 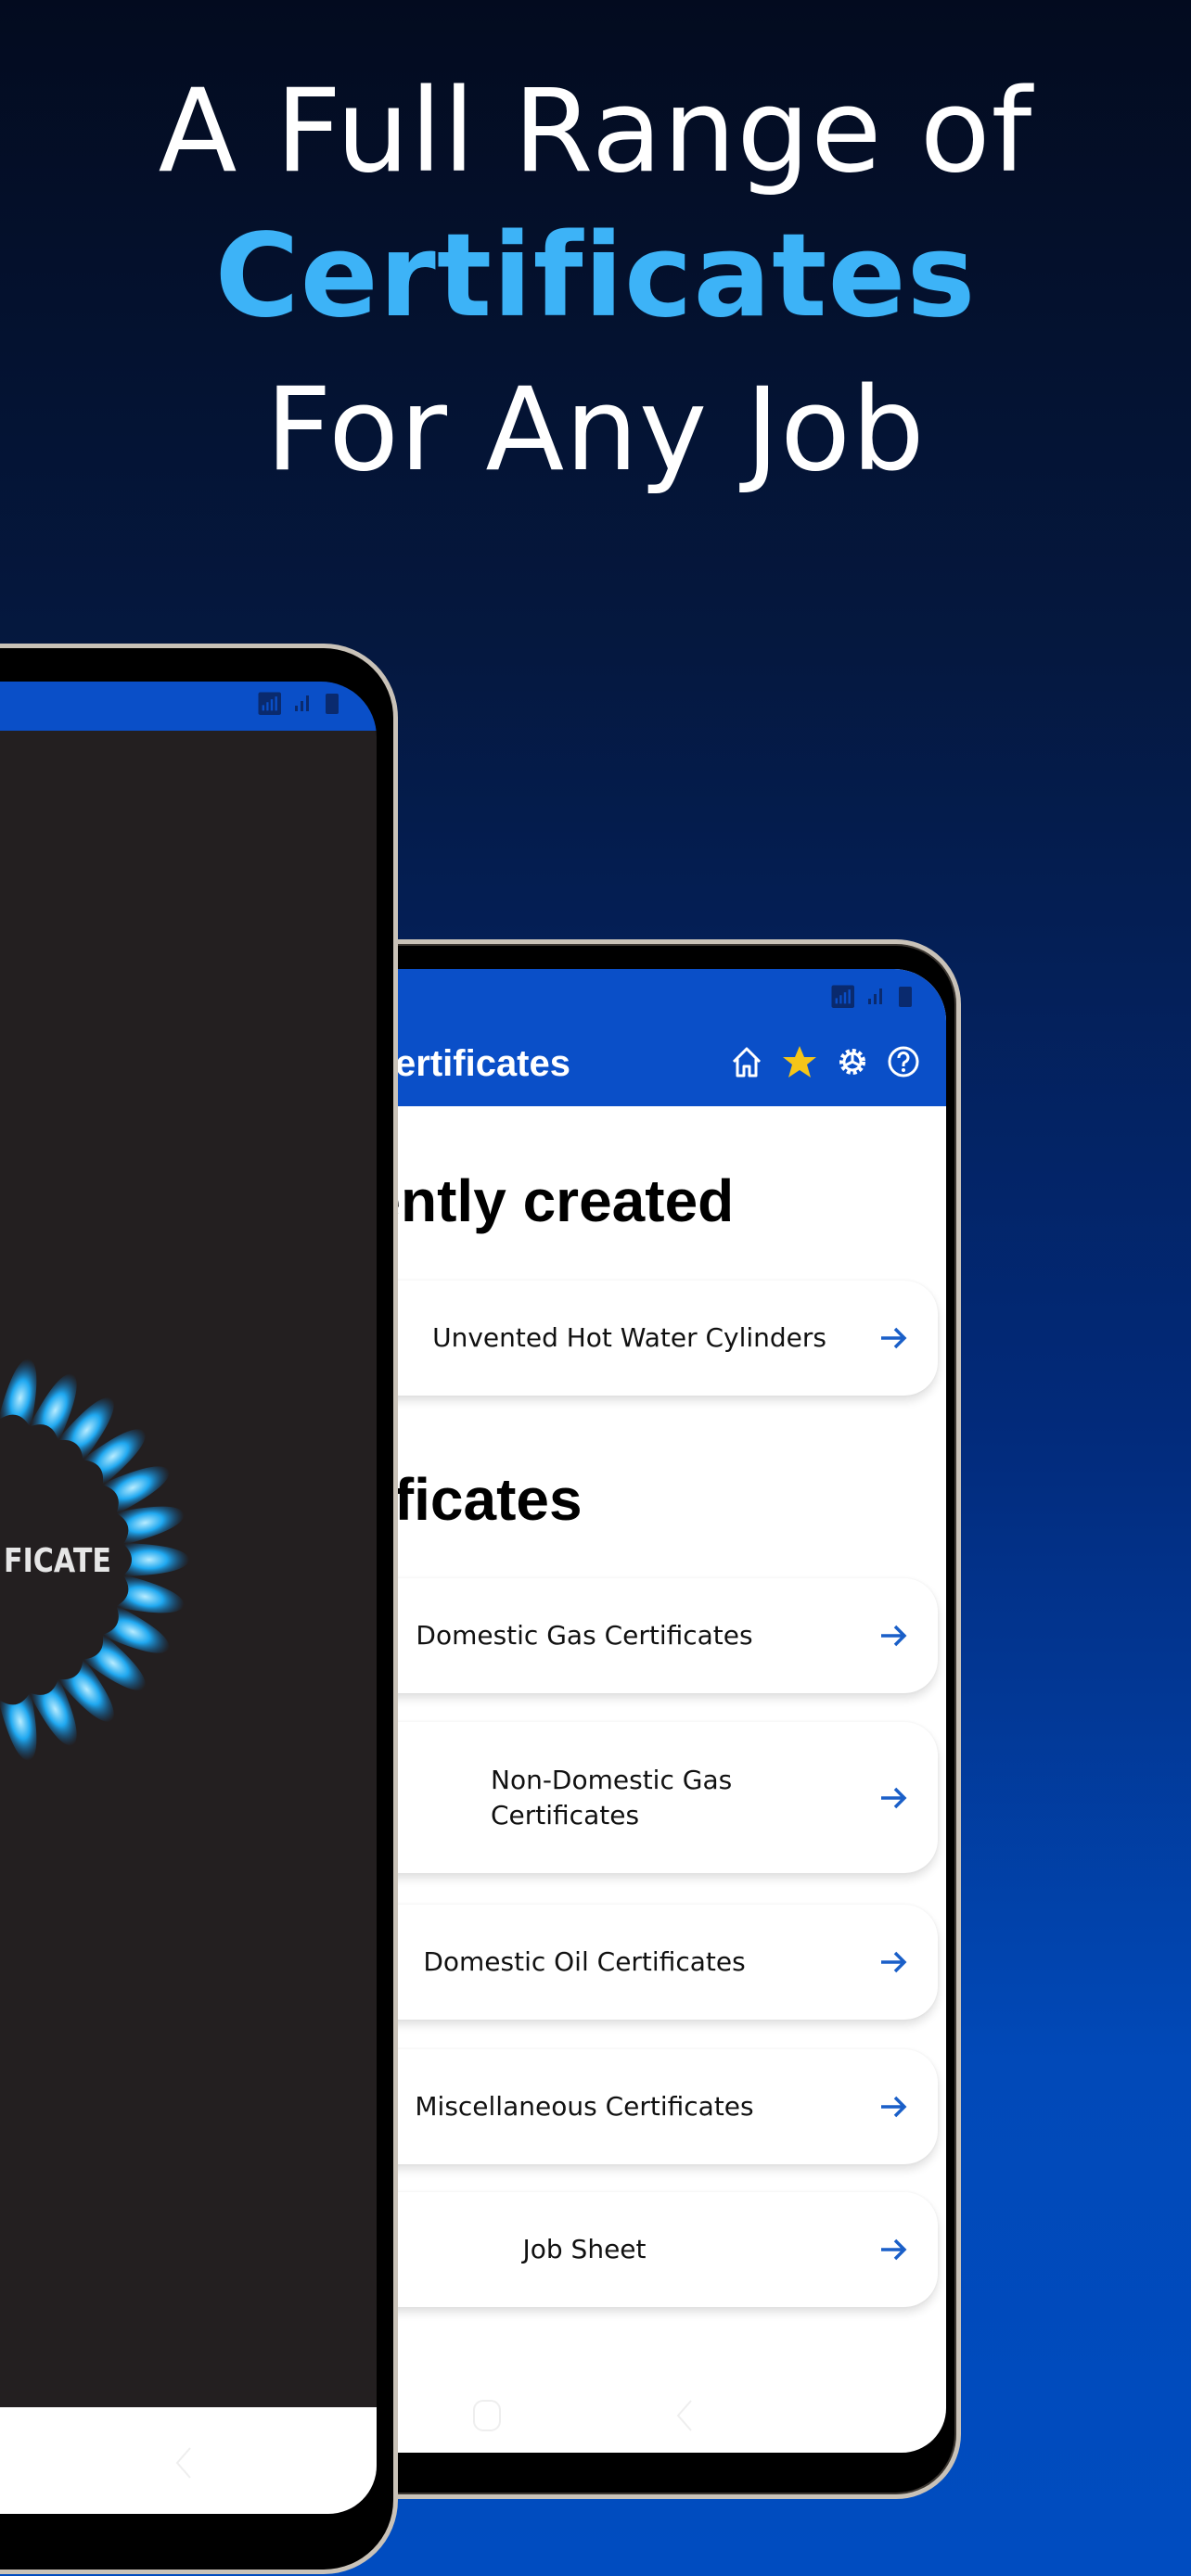 I want to click on status-bar: 📶︎, so click(x=871, y=997).